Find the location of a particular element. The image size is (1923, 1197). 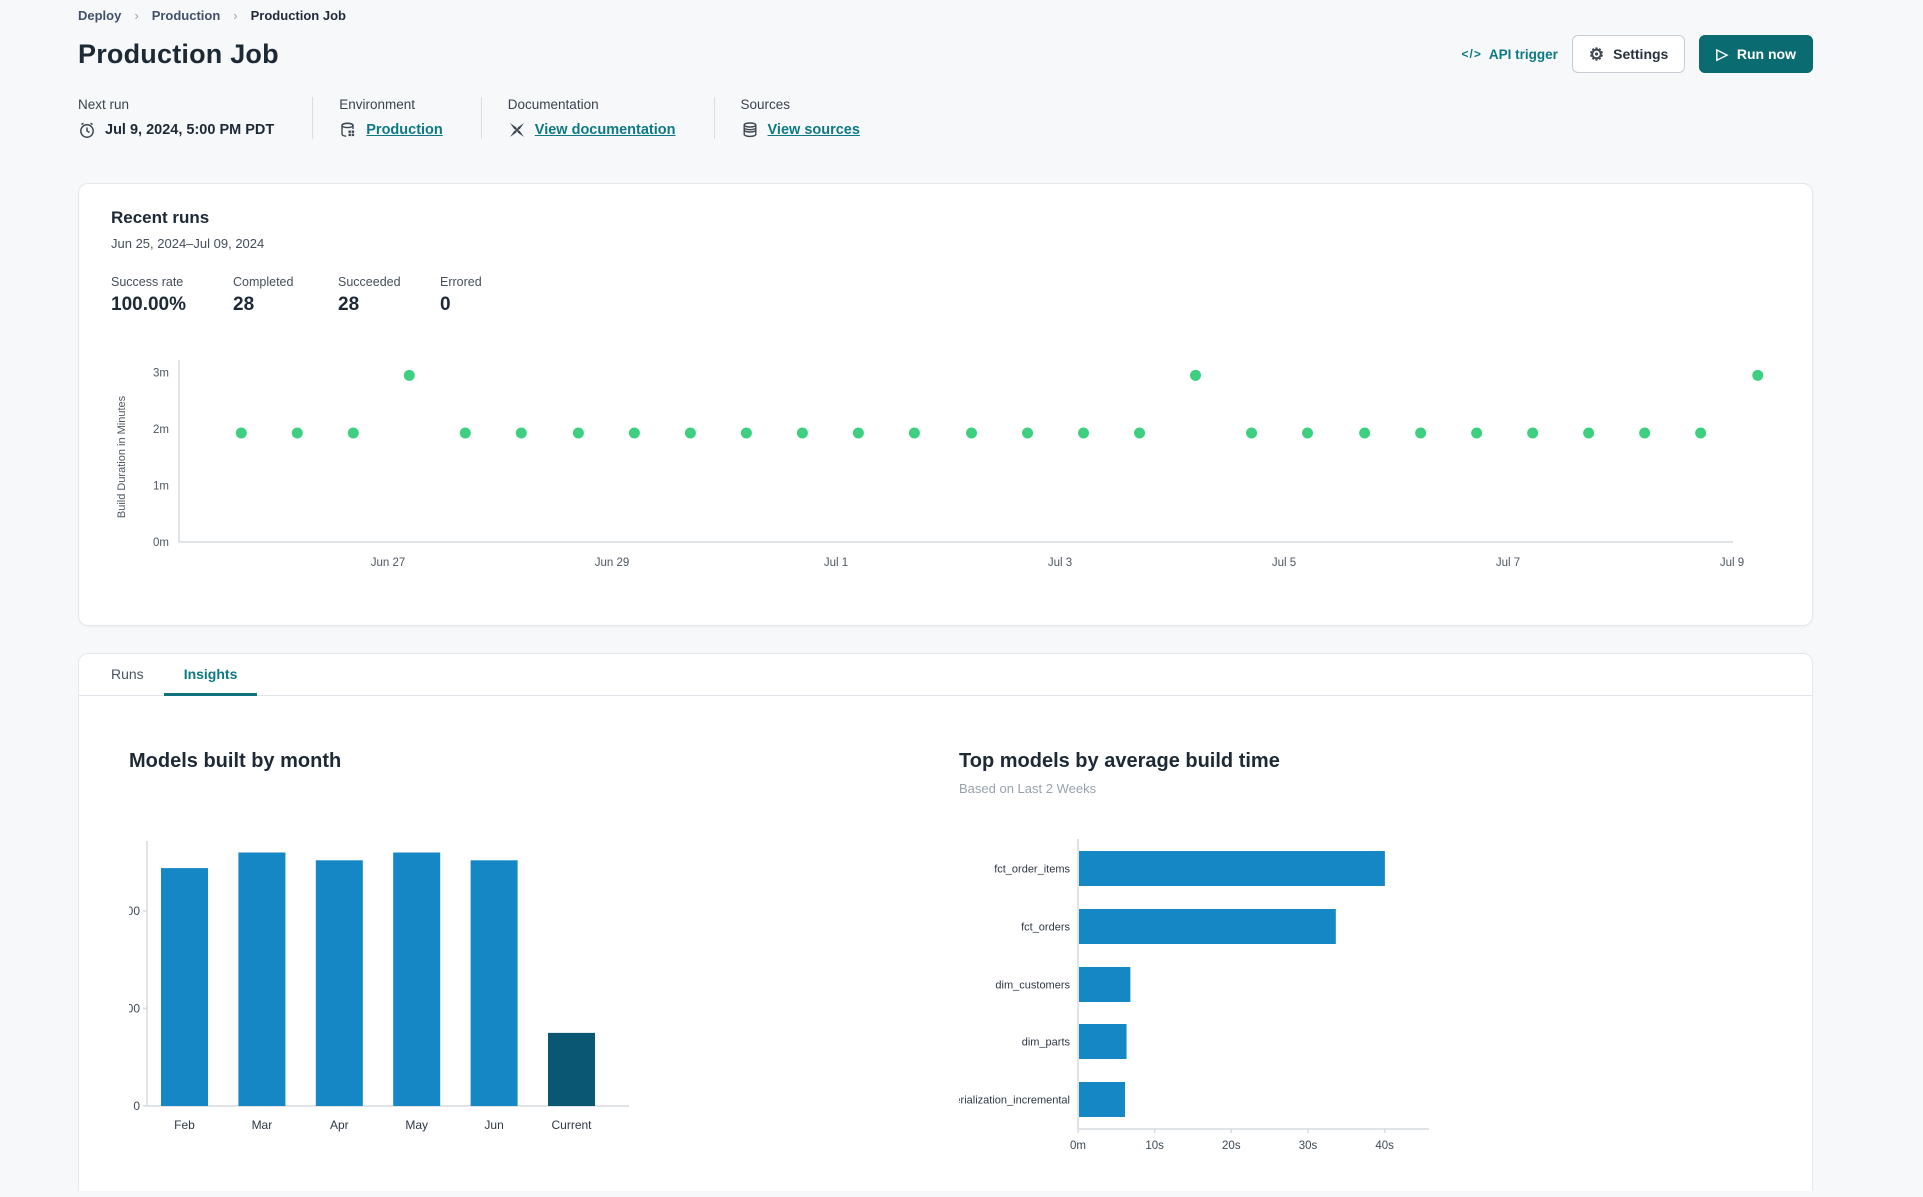

environment-database-icon is located at coordinates (348, 130).